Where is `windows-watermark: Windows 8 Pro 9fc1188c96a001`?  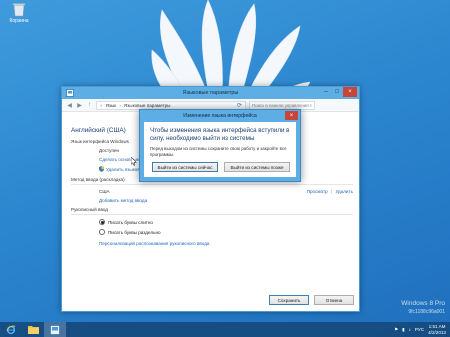 windows-watermark: Windows 8 Pro 9fc1188c96a001 is located at coordinates (423, 308).